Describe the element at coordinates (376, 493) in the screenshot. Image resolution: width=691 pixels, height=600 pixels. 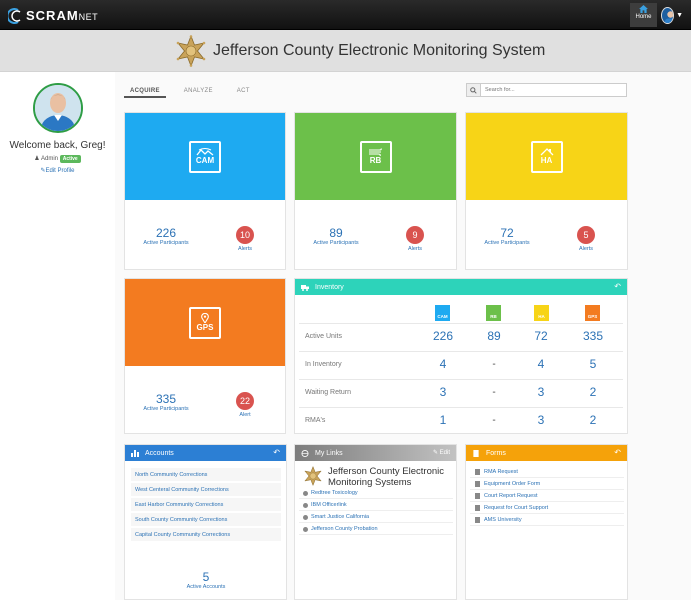
I see `link-item: Redtree Toxicology` at that location.